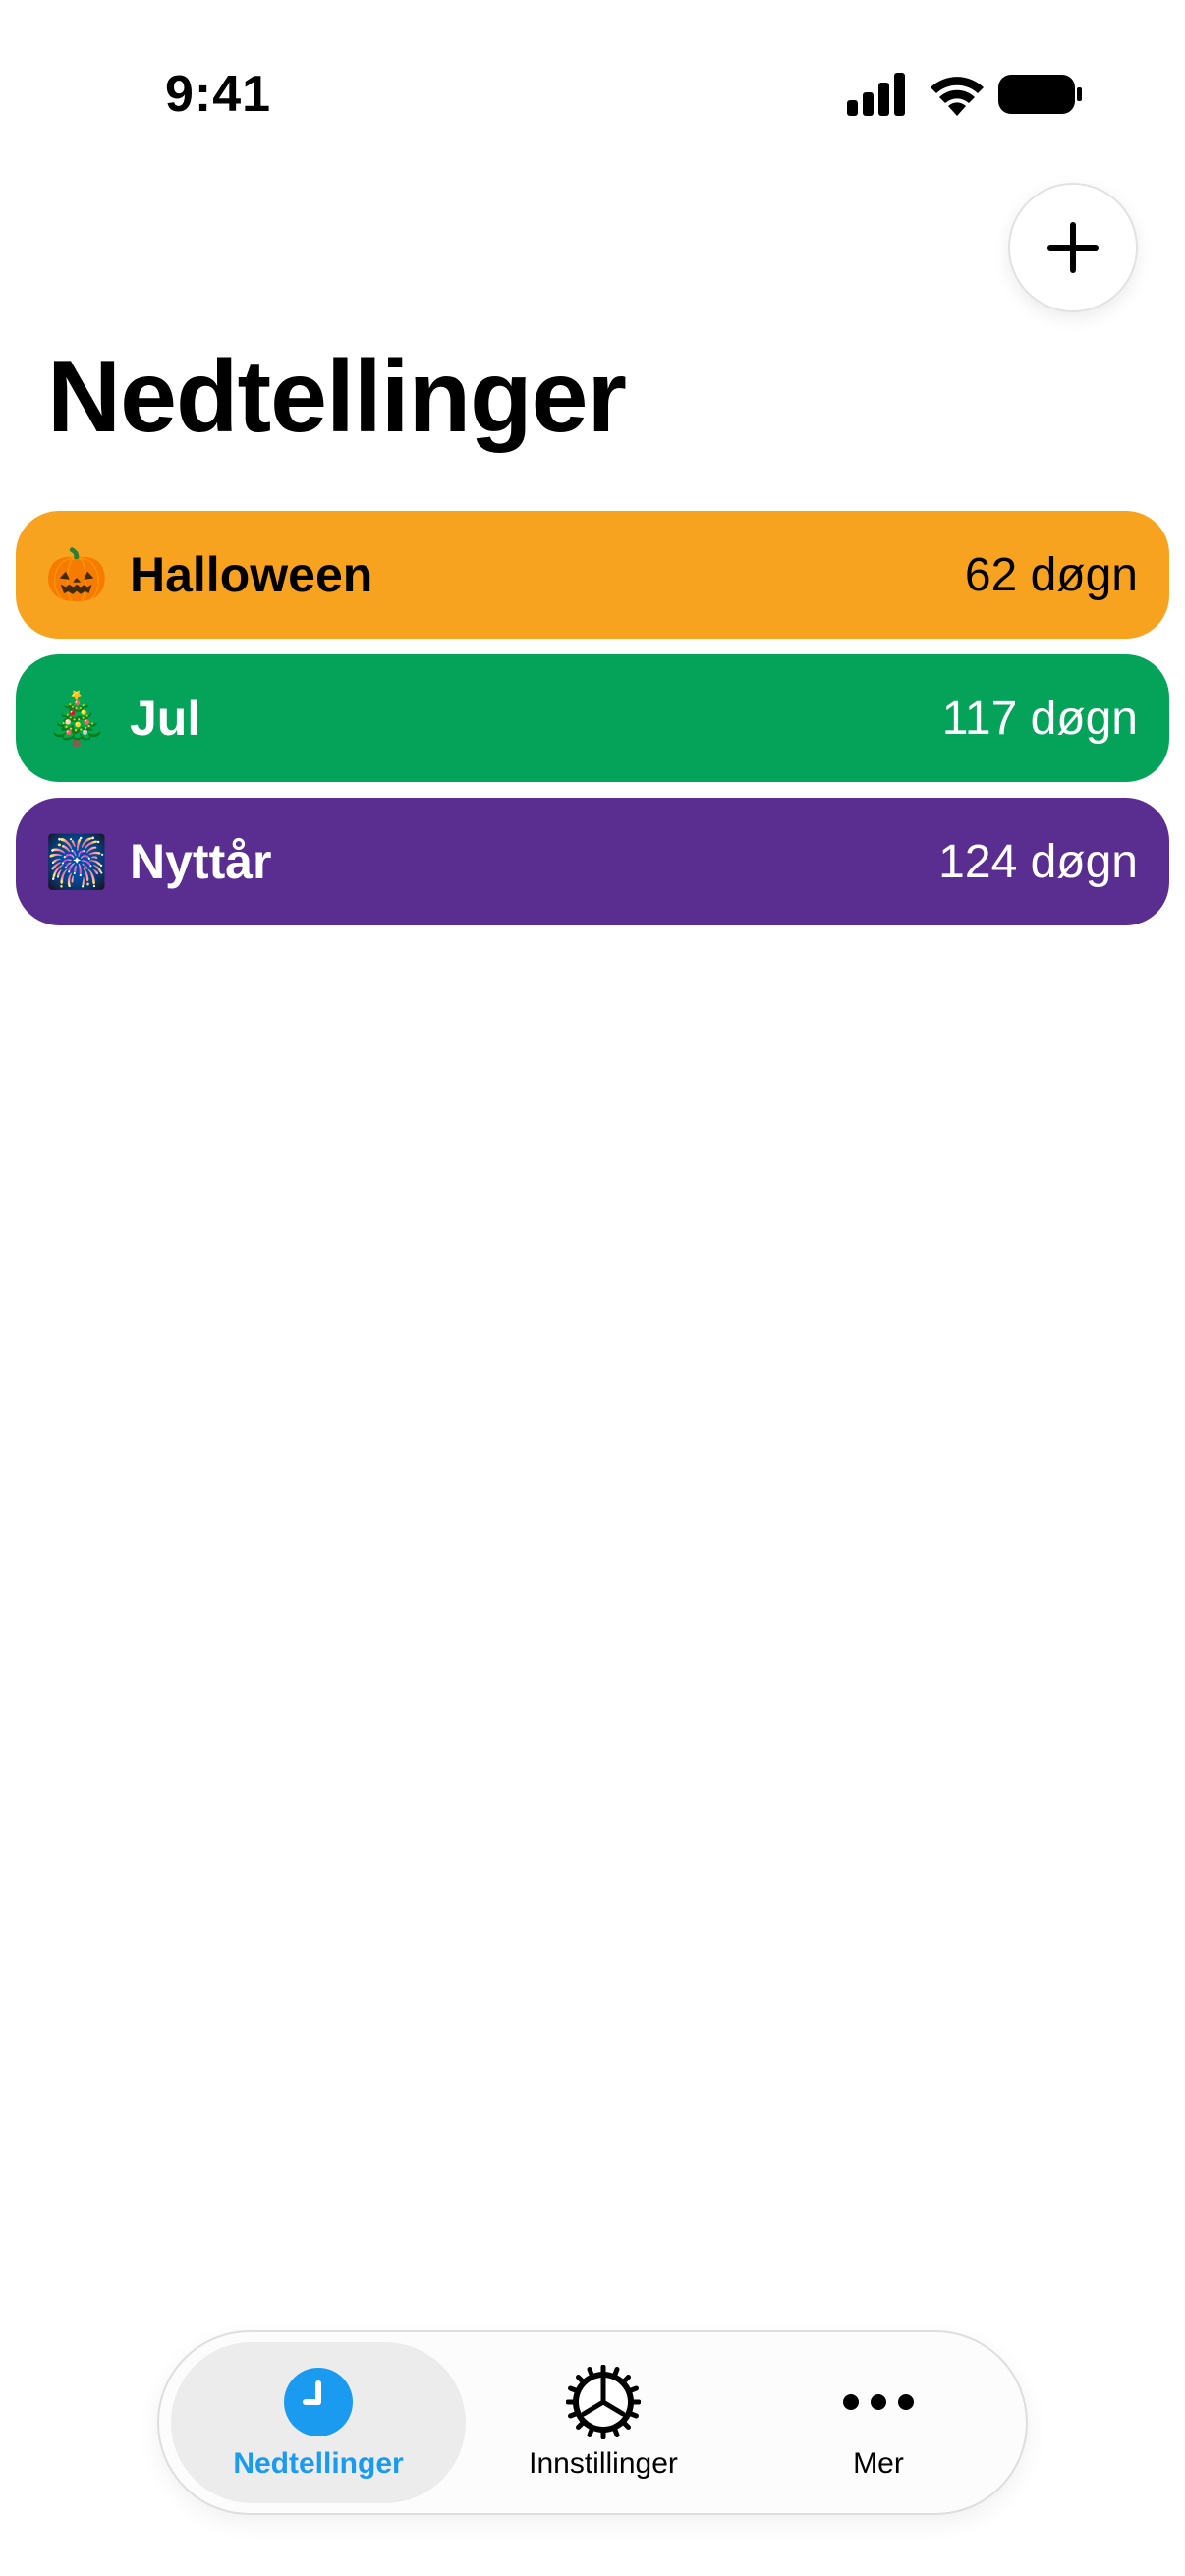  I want to click on countdown-days: 117 døgn, so click(1040, 718).